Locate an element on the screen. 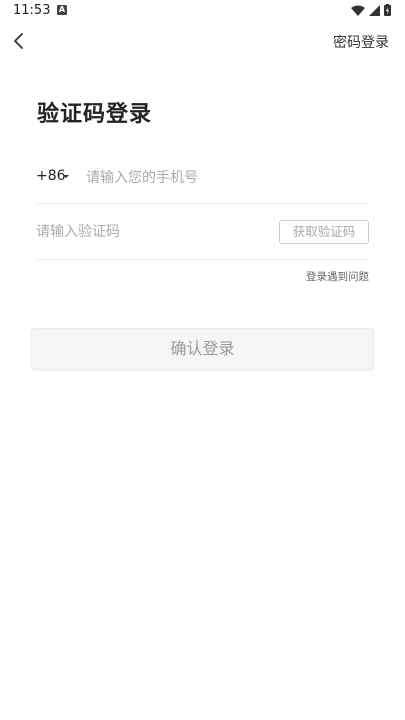 This screenshot has width=405, height=720. verification-code-input is located at coordinates (136, 232).